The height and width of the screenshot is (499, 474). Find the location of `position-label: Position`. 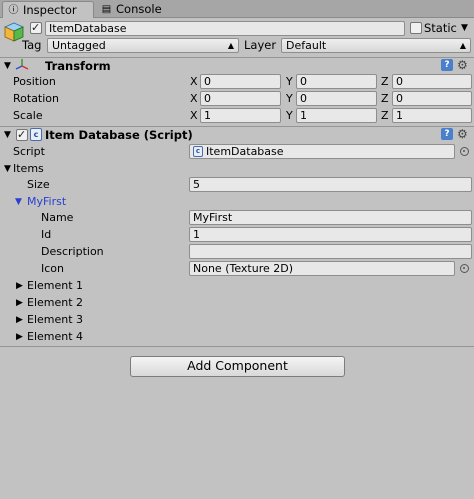

position-label: Position is located at coordinates (34, 81).